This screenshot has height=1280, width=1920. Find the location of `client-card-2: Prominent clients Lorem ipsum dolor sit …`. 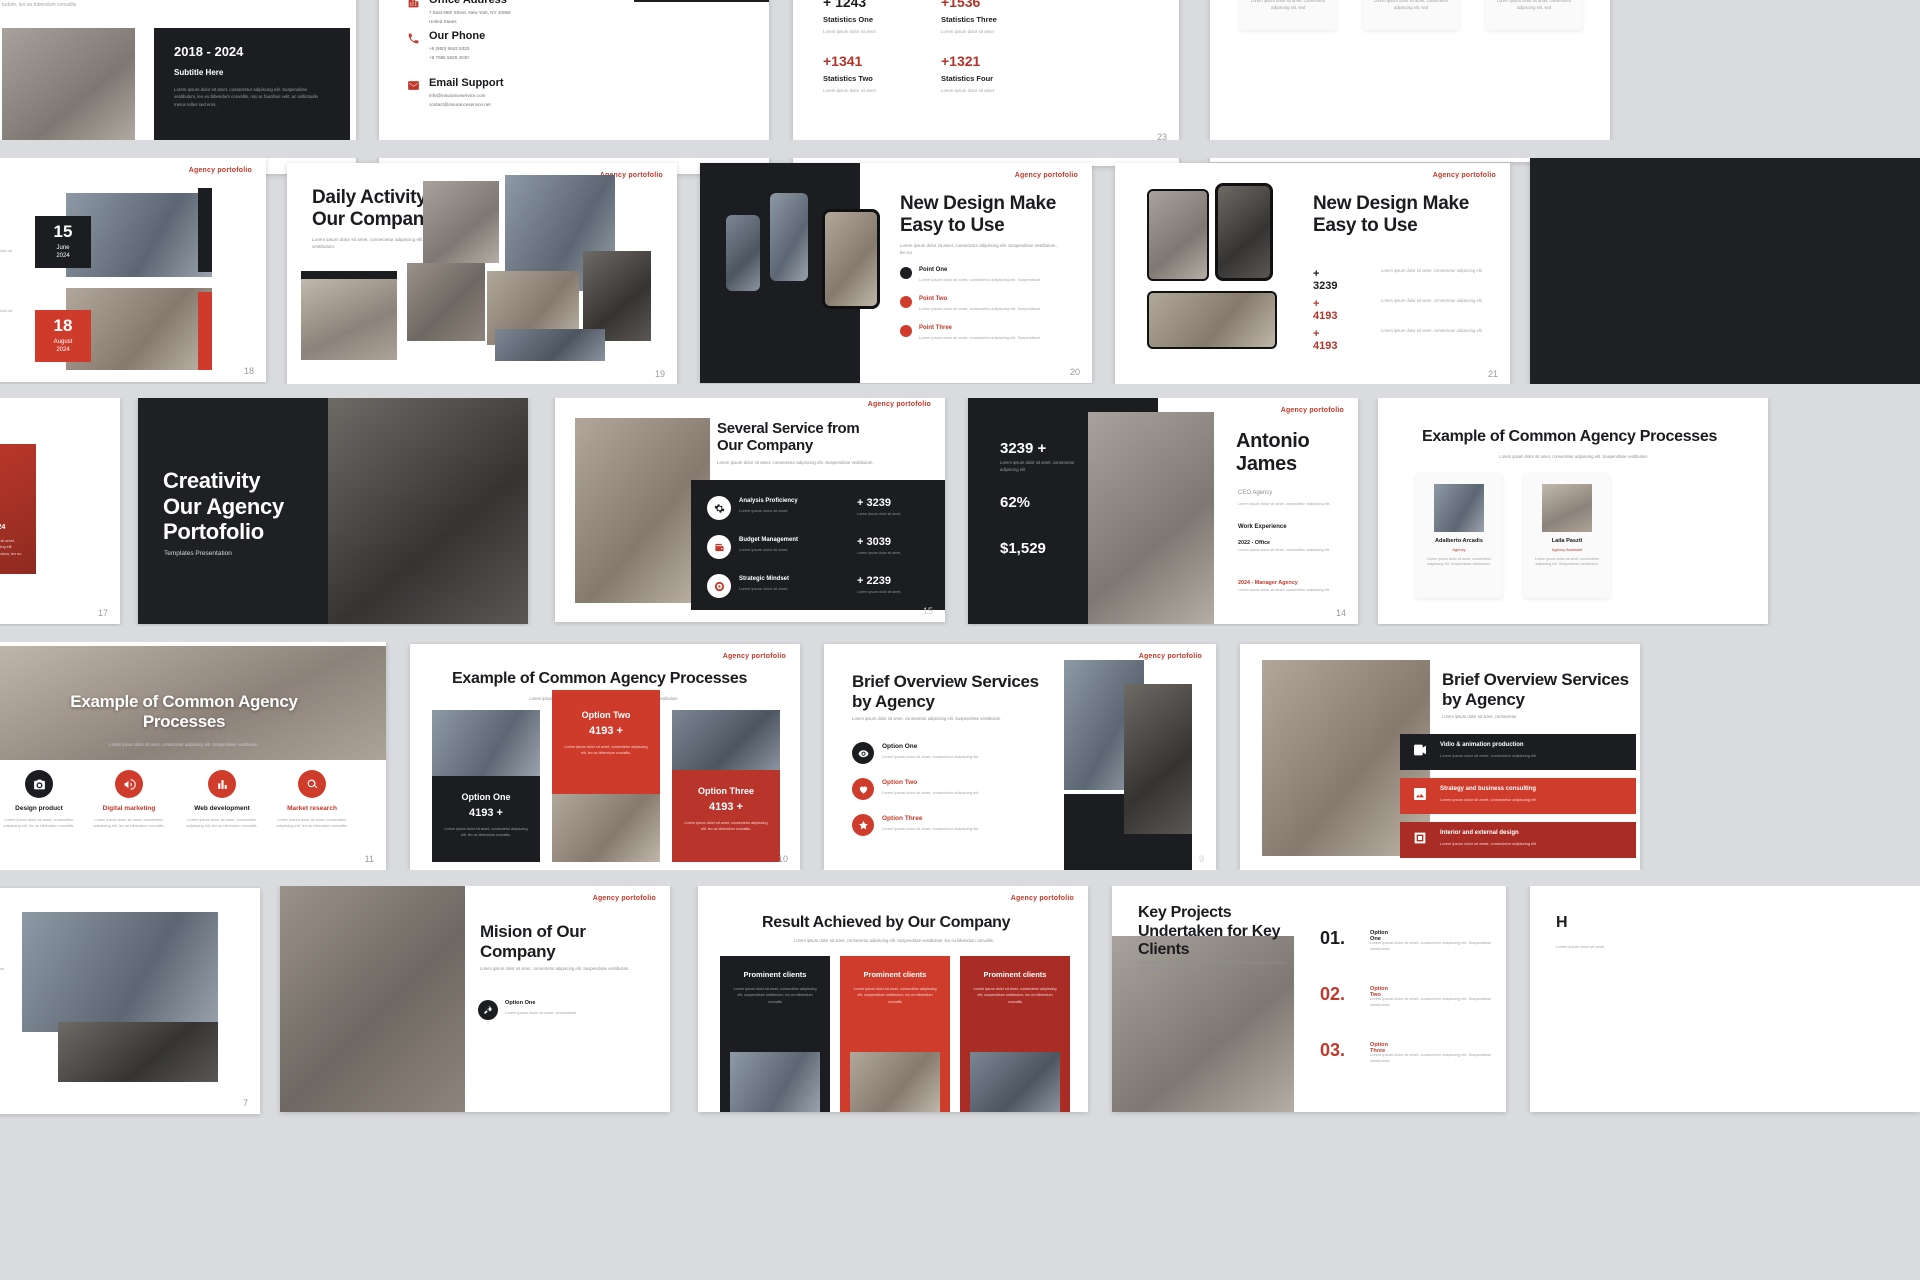

client-card-2: Prominent clients Lorem ipsum dolor sit … is located at coordinates (1015, 1034).